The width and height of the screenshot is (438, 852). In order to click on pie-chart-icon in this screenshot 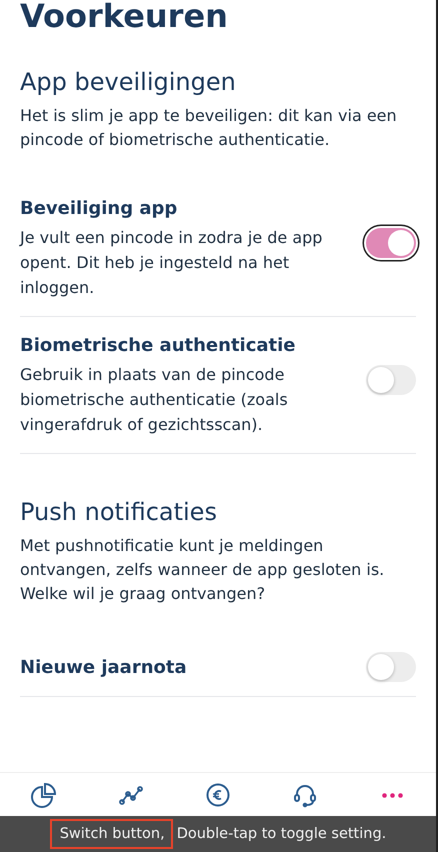, I will do `click(43, 795)`.